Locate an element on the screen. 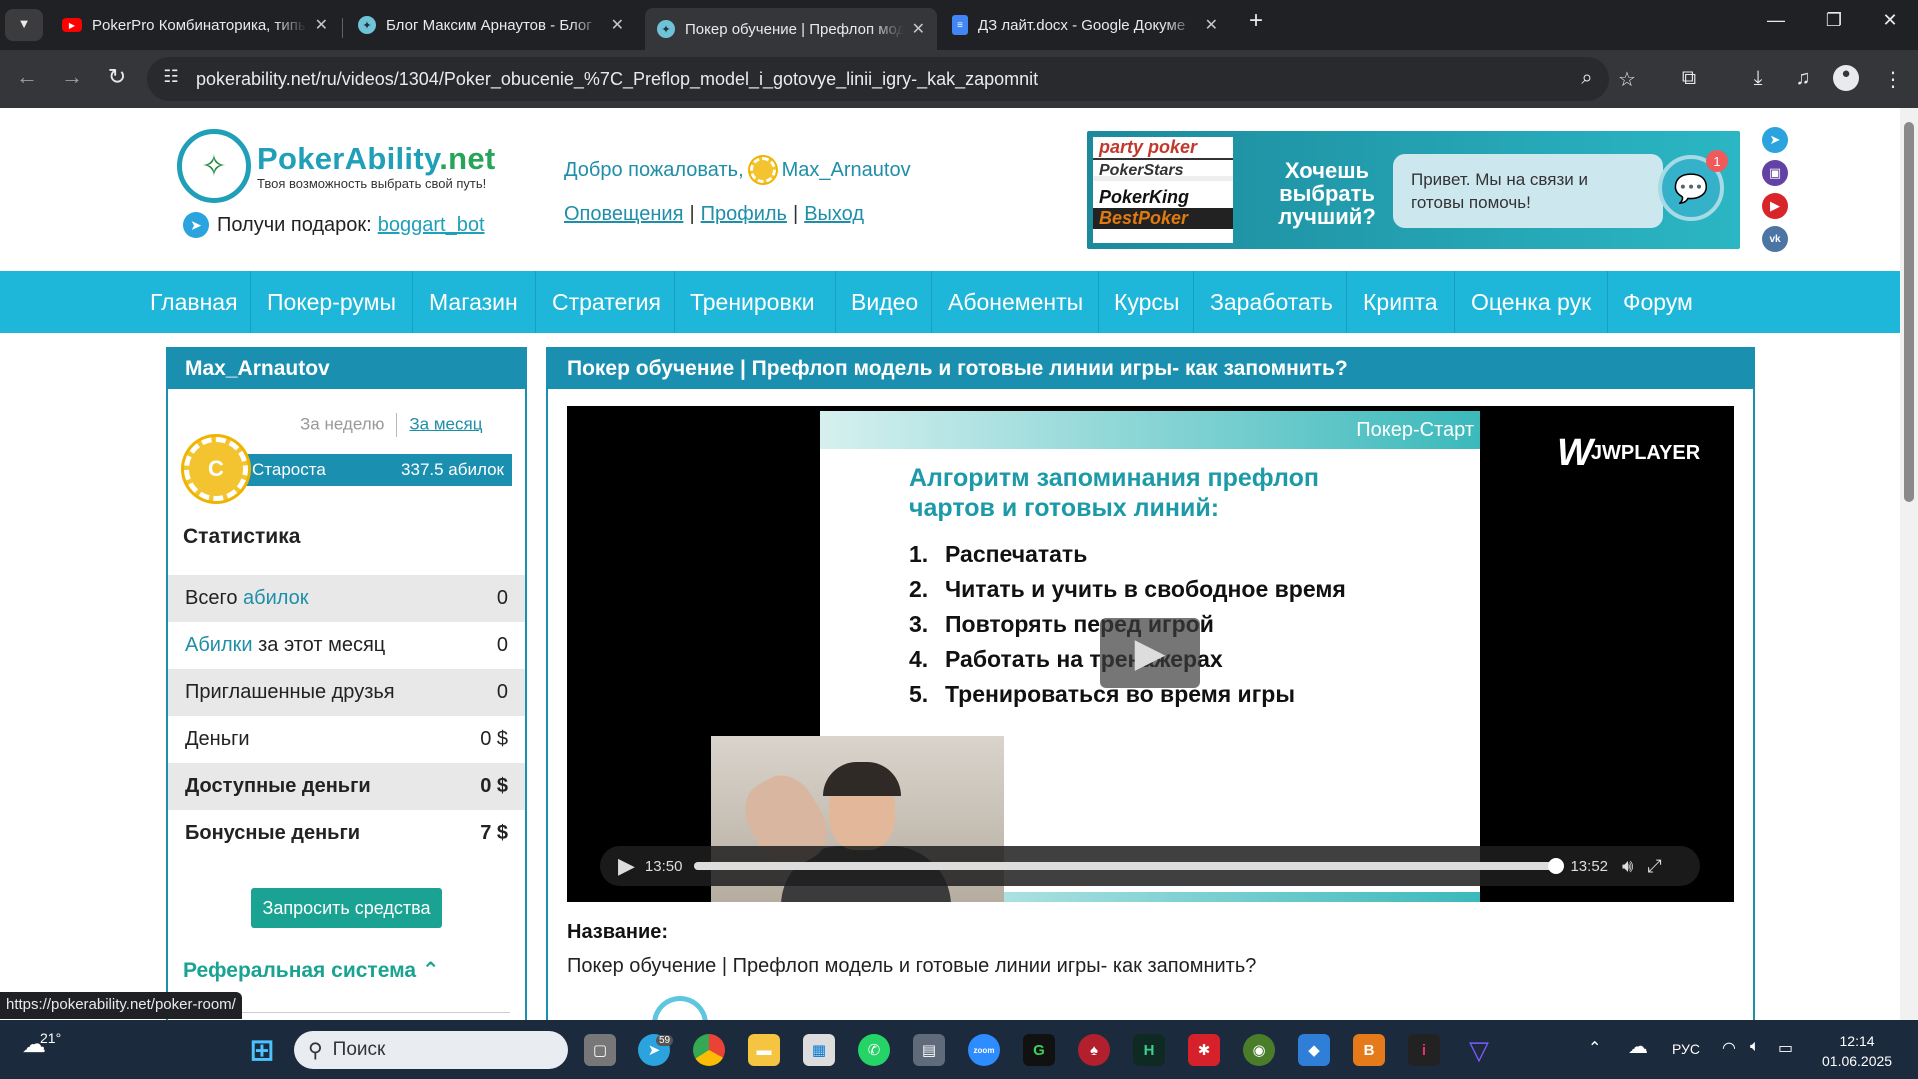 This screenshot has height=1079, width=1918. app-icon-dark: i is located at coordinates (1424, 1050).